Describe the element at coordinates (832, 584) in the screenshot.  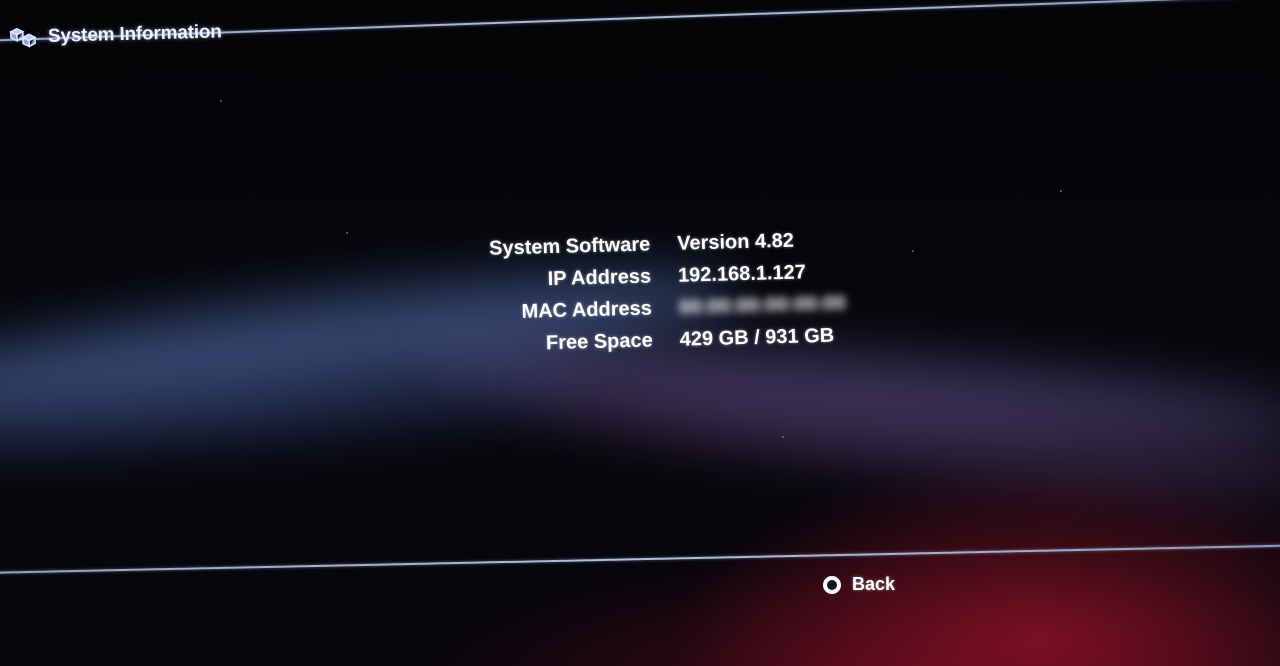
I see `circle-button-icon` at that location.